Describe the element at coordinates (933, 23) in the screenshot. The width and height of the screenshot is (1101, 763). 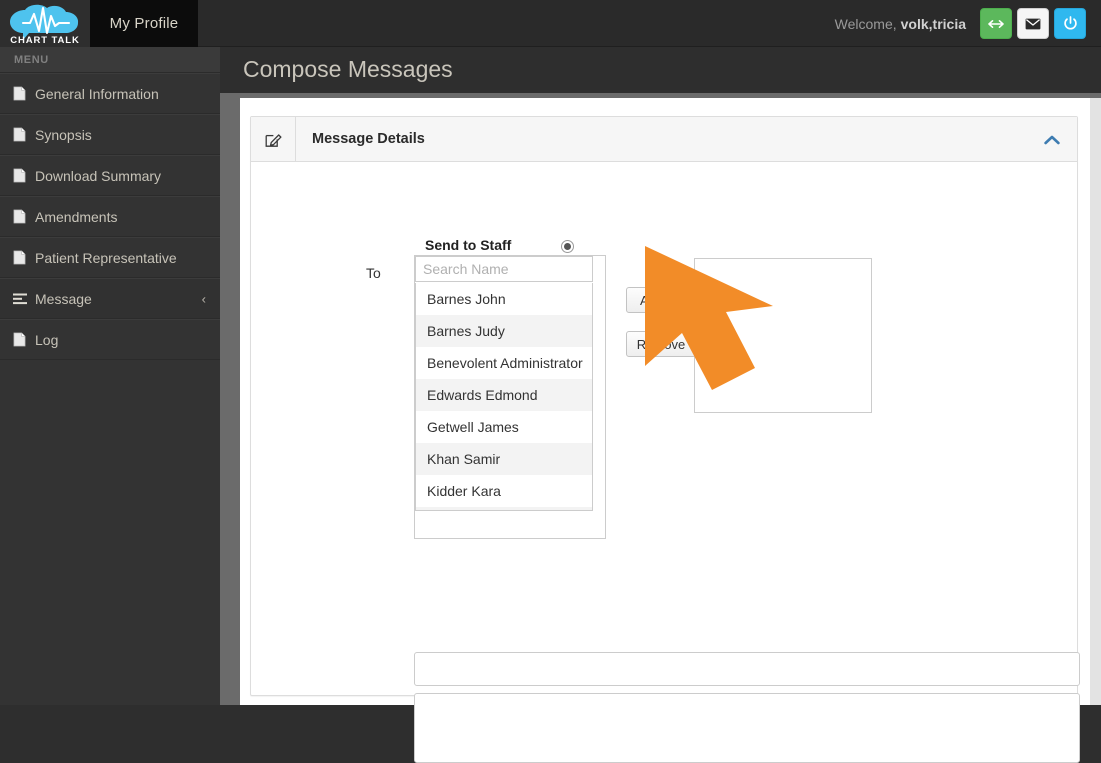
I see `welcome-username: volk,tricia` at that location.